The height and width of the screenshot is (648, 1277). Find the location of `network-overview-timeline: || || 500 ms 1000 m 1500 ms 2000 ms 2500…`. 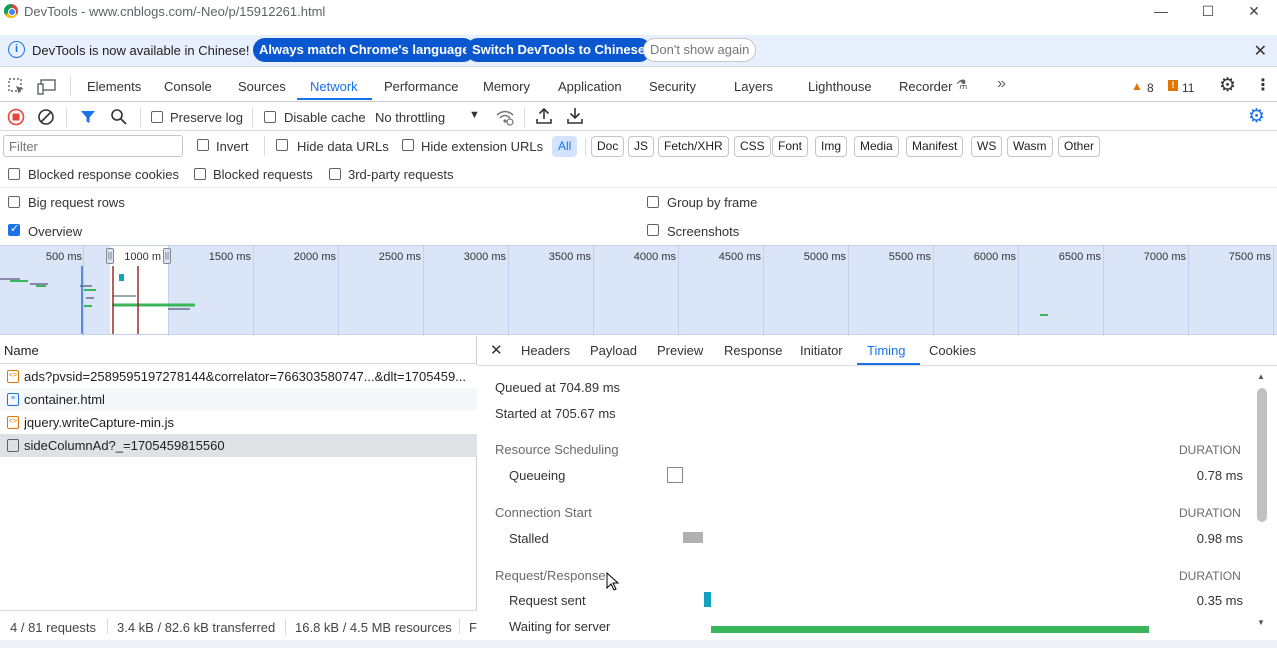

network-overview-timeline: || || 500 ms 1000 m 1500 ms 2000 ms 2500… is located at coordinates (638, 290).